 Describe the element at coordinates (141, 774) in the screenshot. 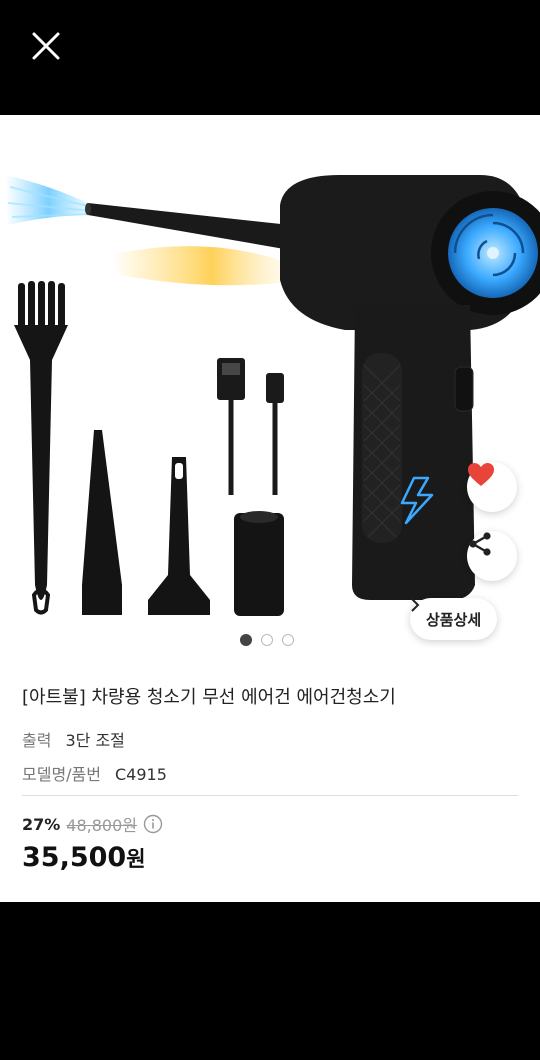

I see `spec-value: C4915` at that location.